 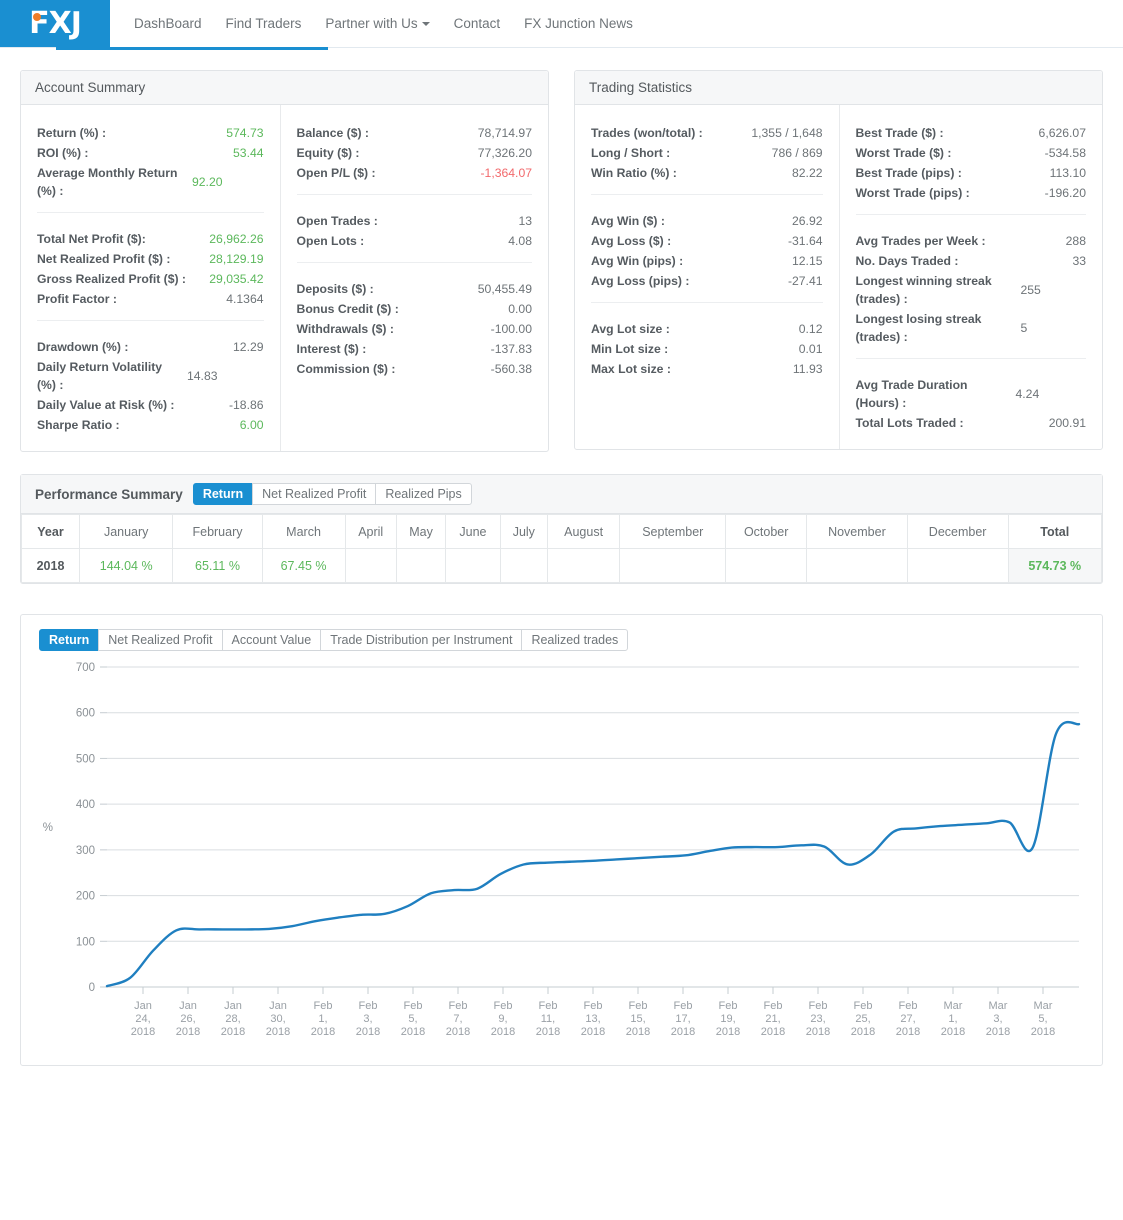 I want to click on stat-label: Interest ($) :, so click(x=331, y=349).